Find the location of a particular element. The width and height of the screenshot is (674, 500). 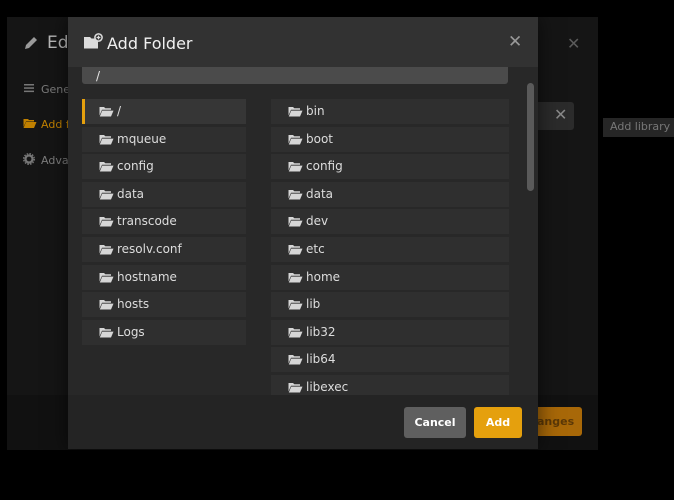

folder-add-icon is located at coordinates (93, 42).